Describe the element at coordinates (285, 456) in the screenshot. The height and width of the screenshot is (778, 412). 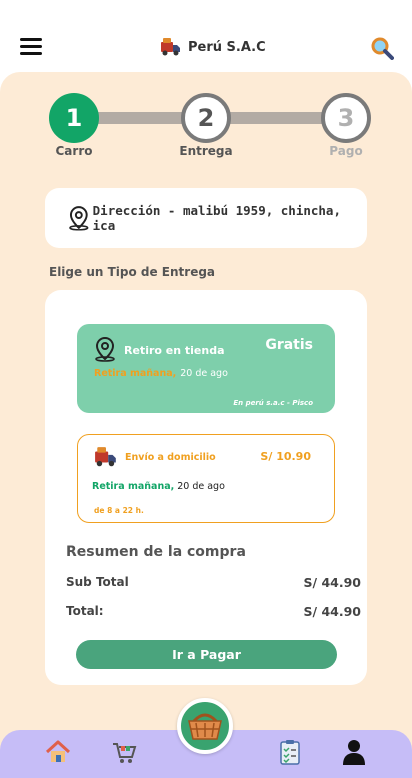
I see `home-delivery-price: S/ 10.90` at that location.